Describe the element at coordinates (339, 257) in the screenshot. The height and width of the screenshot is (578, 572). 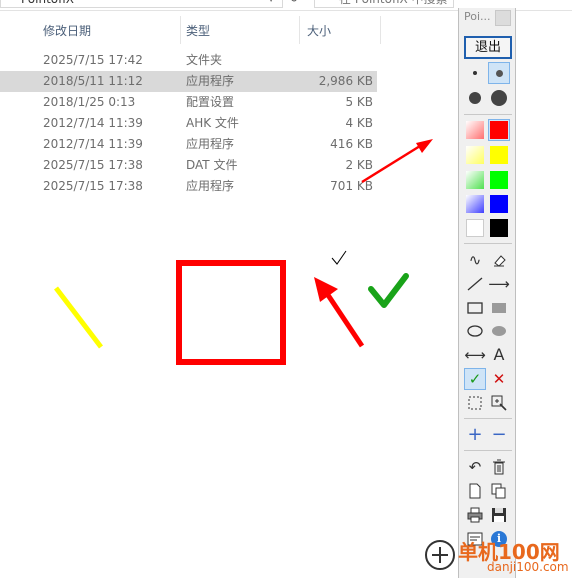
I see `small-check-drawing` at that location.